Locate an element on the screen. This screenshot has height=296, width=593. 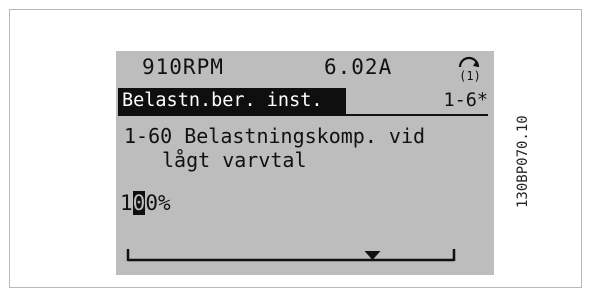
parameter-name-line2: lågt varvtal is located at coordinates (234, 160).